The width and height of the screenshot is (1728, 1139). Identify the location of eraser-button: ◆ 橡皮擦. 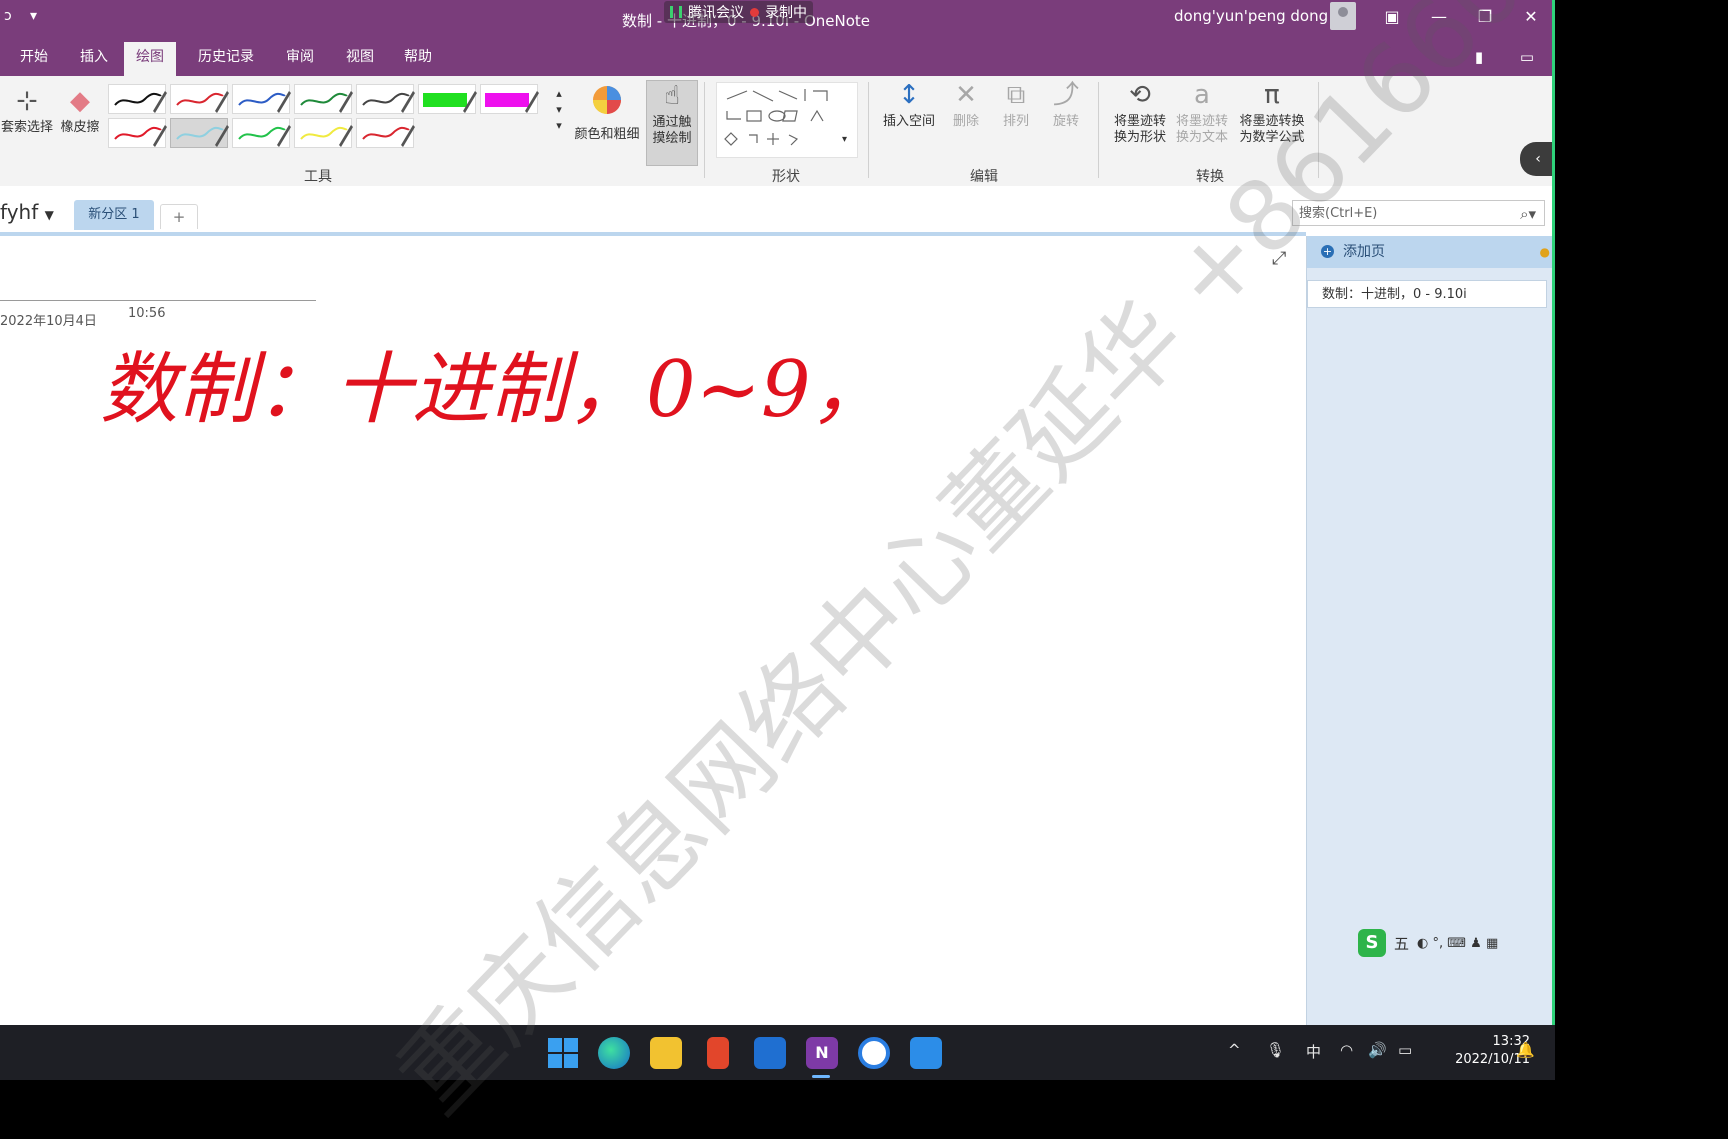
(80, 111).